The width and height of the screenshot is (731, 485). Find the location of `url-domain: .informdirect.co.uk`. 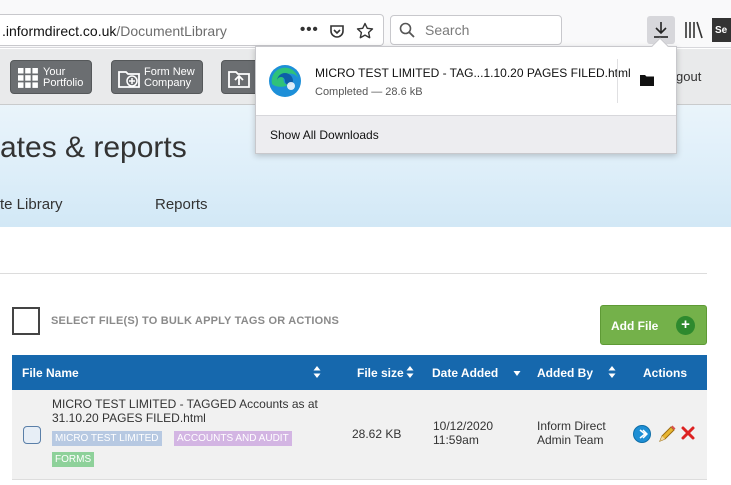

url-domain: .informdirect.co.uk is located at coordinates (59, 31).